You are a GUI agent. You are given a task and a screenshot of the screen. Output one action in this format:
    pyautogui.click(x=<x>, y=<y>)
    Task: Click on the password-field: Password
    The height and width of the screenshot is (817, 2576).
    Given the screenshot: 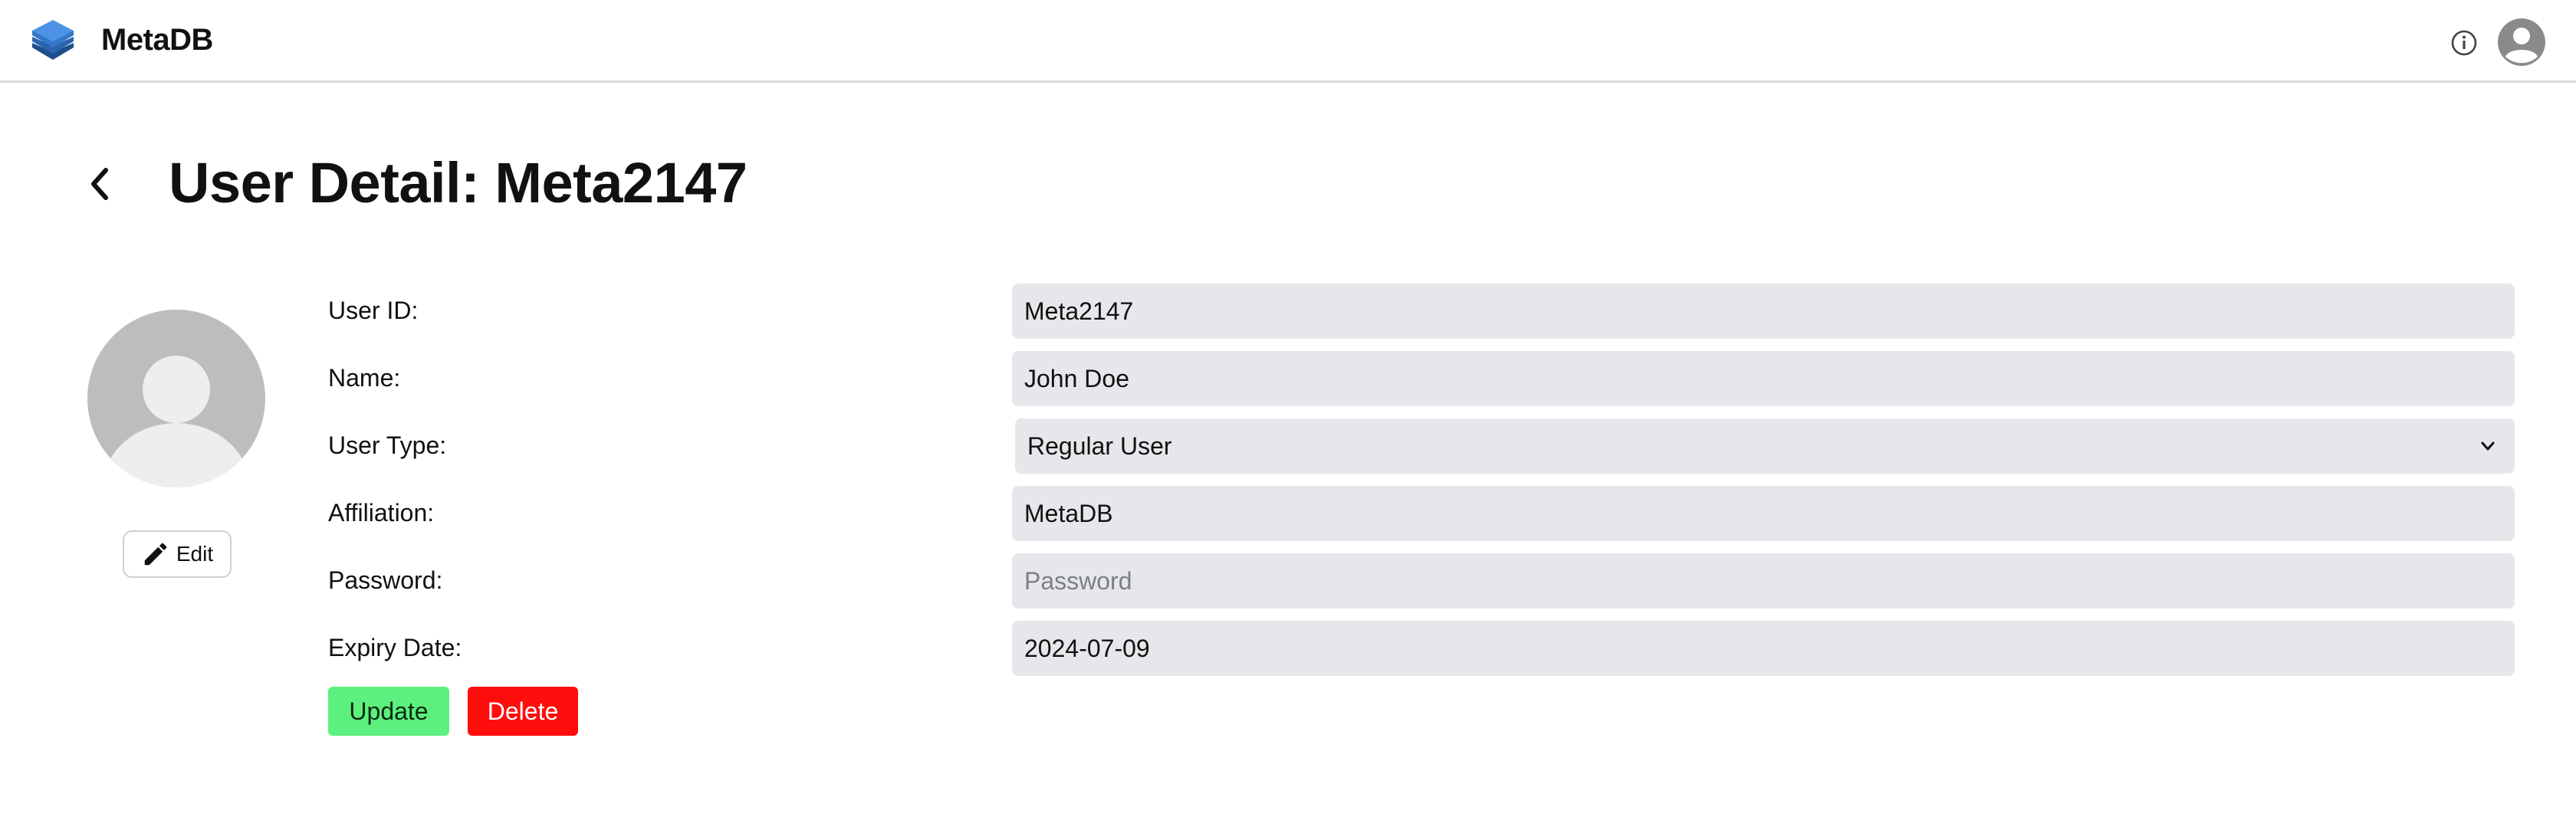 What is the action you would take?
    pyautogui.click(x=1764, y=581)
    